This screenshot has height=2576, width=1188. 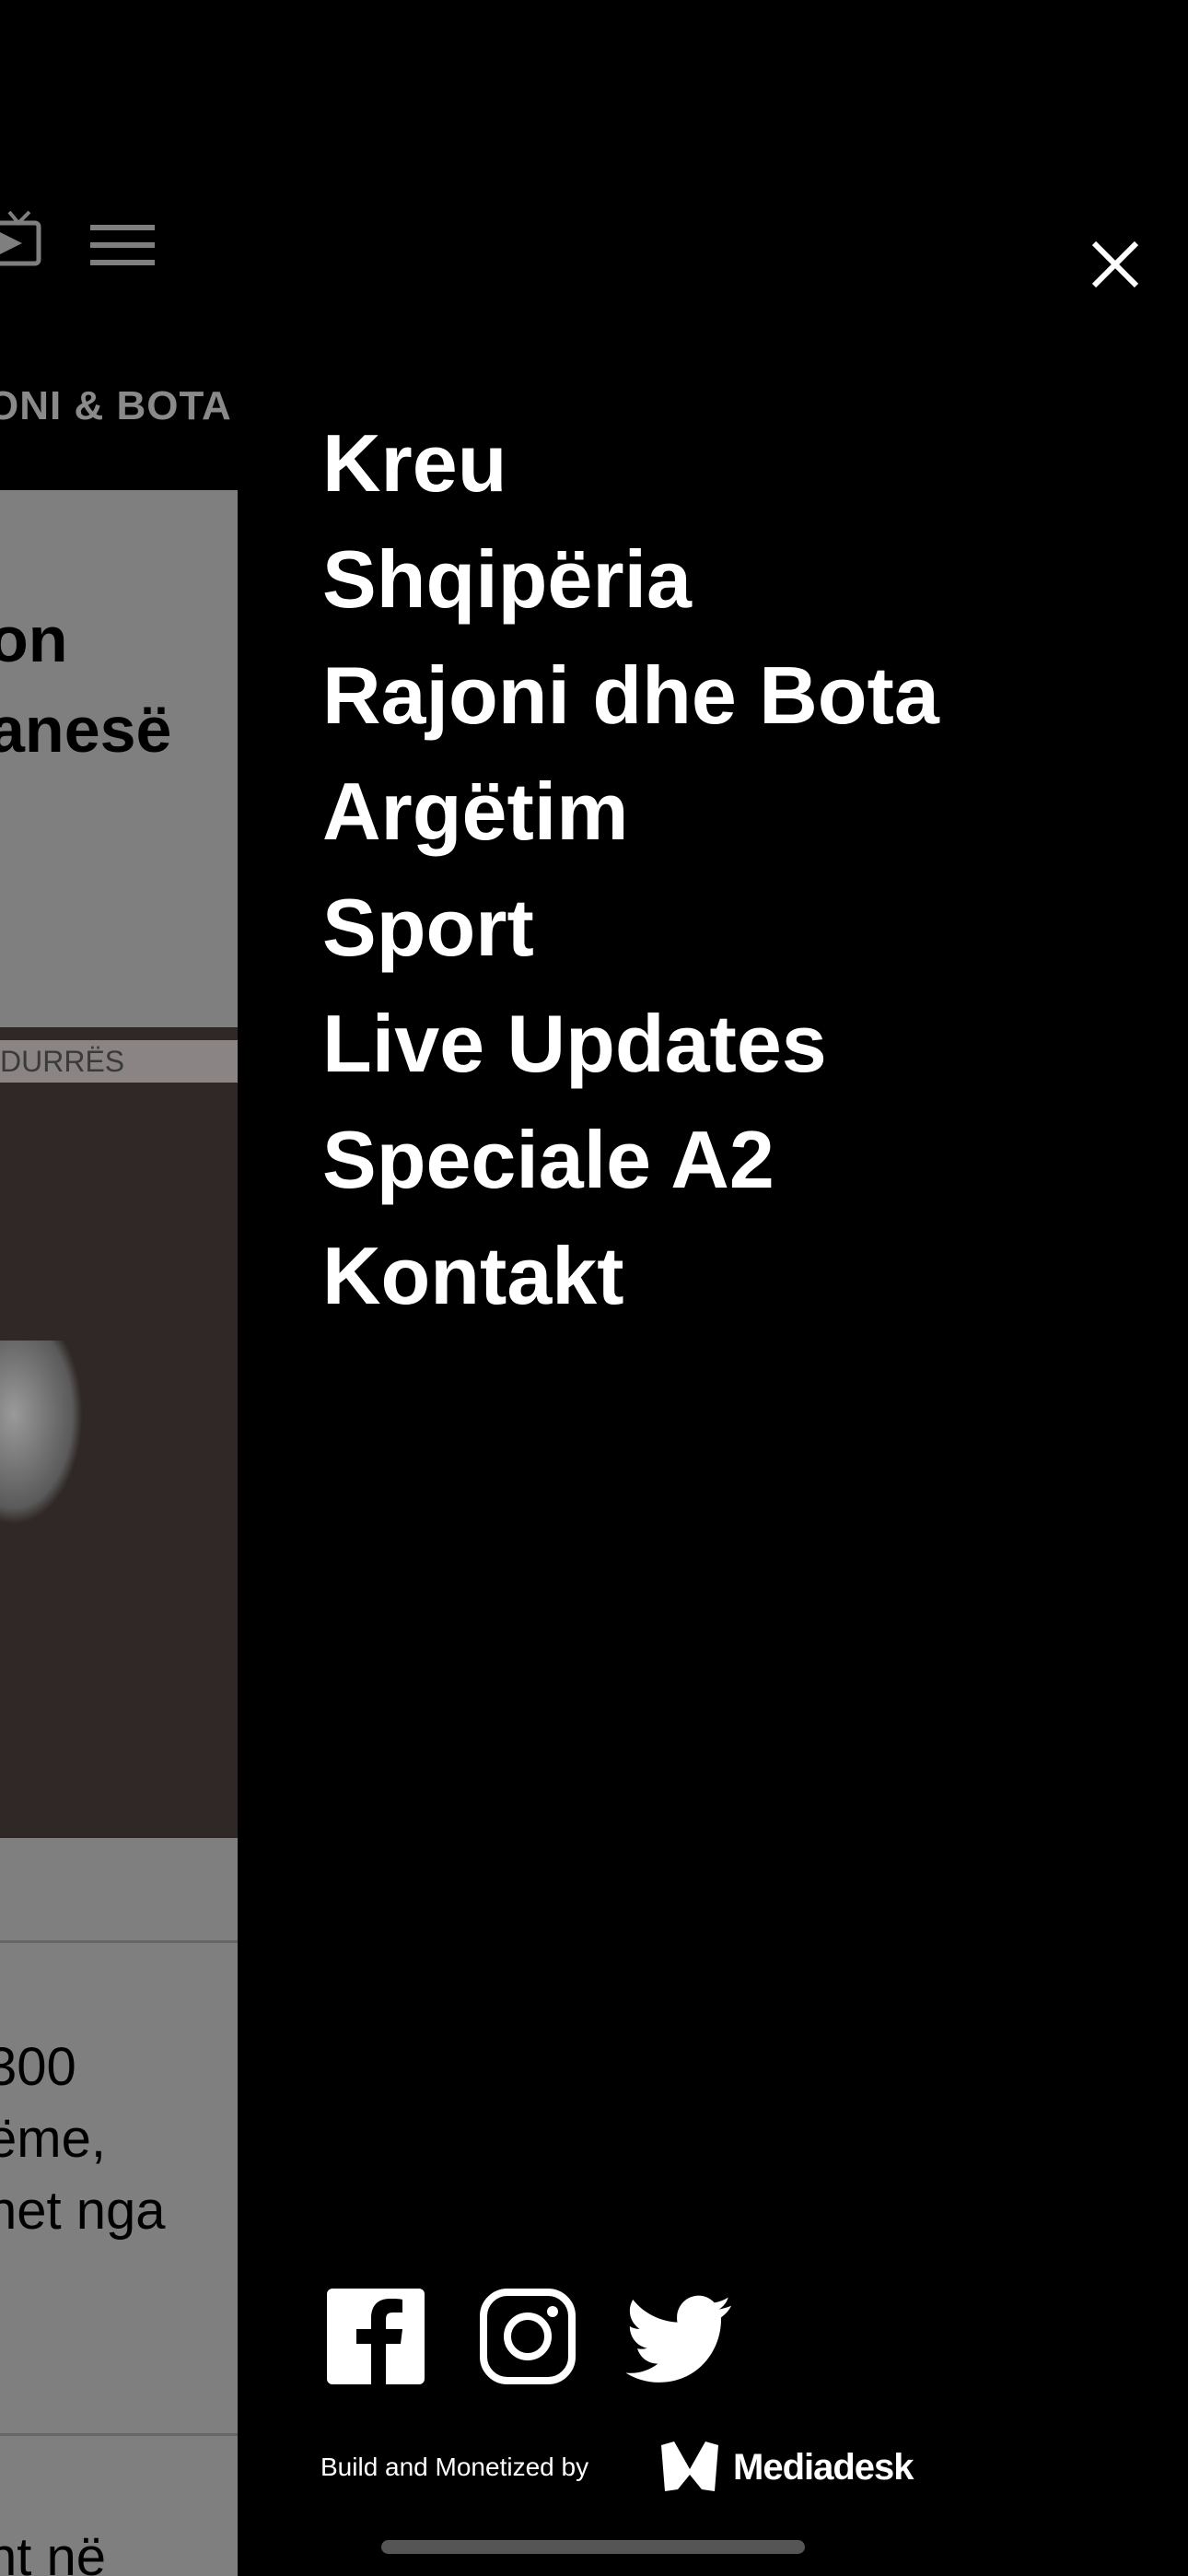 I want to click on image-content, so click(x=41, y=1433).